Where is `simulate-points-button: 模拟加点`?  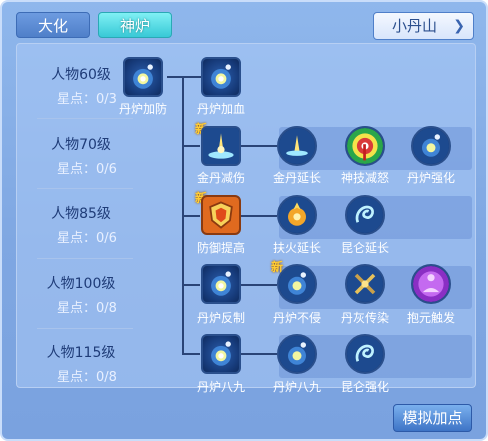
simulate-points-button: 模拟加点 is located at coordinates (432, 418).